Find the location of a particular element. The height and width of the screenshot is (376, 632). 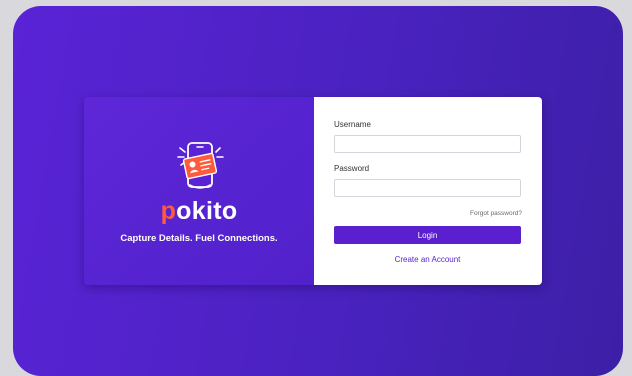

password-input is located at coordinates (427, 188).